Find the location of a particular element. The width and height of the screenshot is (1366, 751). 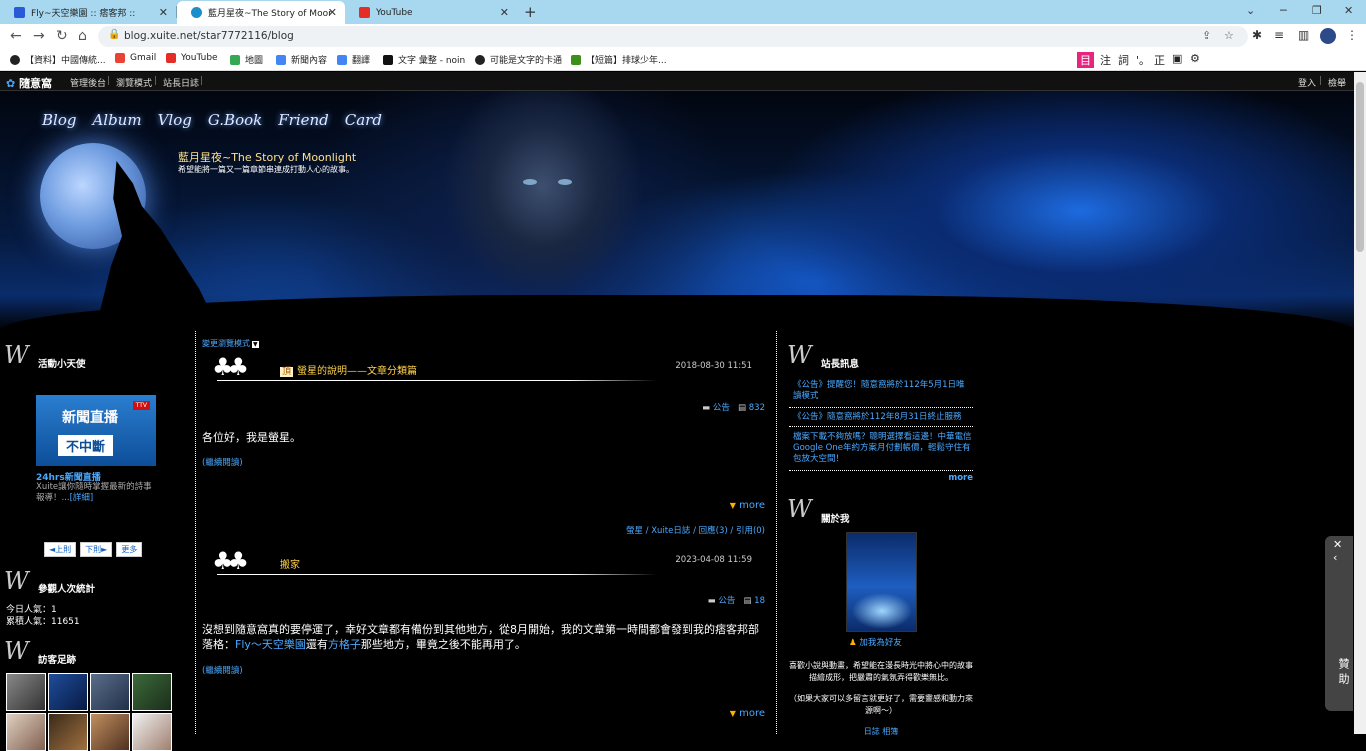

extensions-icon: ✱ is located at coordinates (1257, 35).